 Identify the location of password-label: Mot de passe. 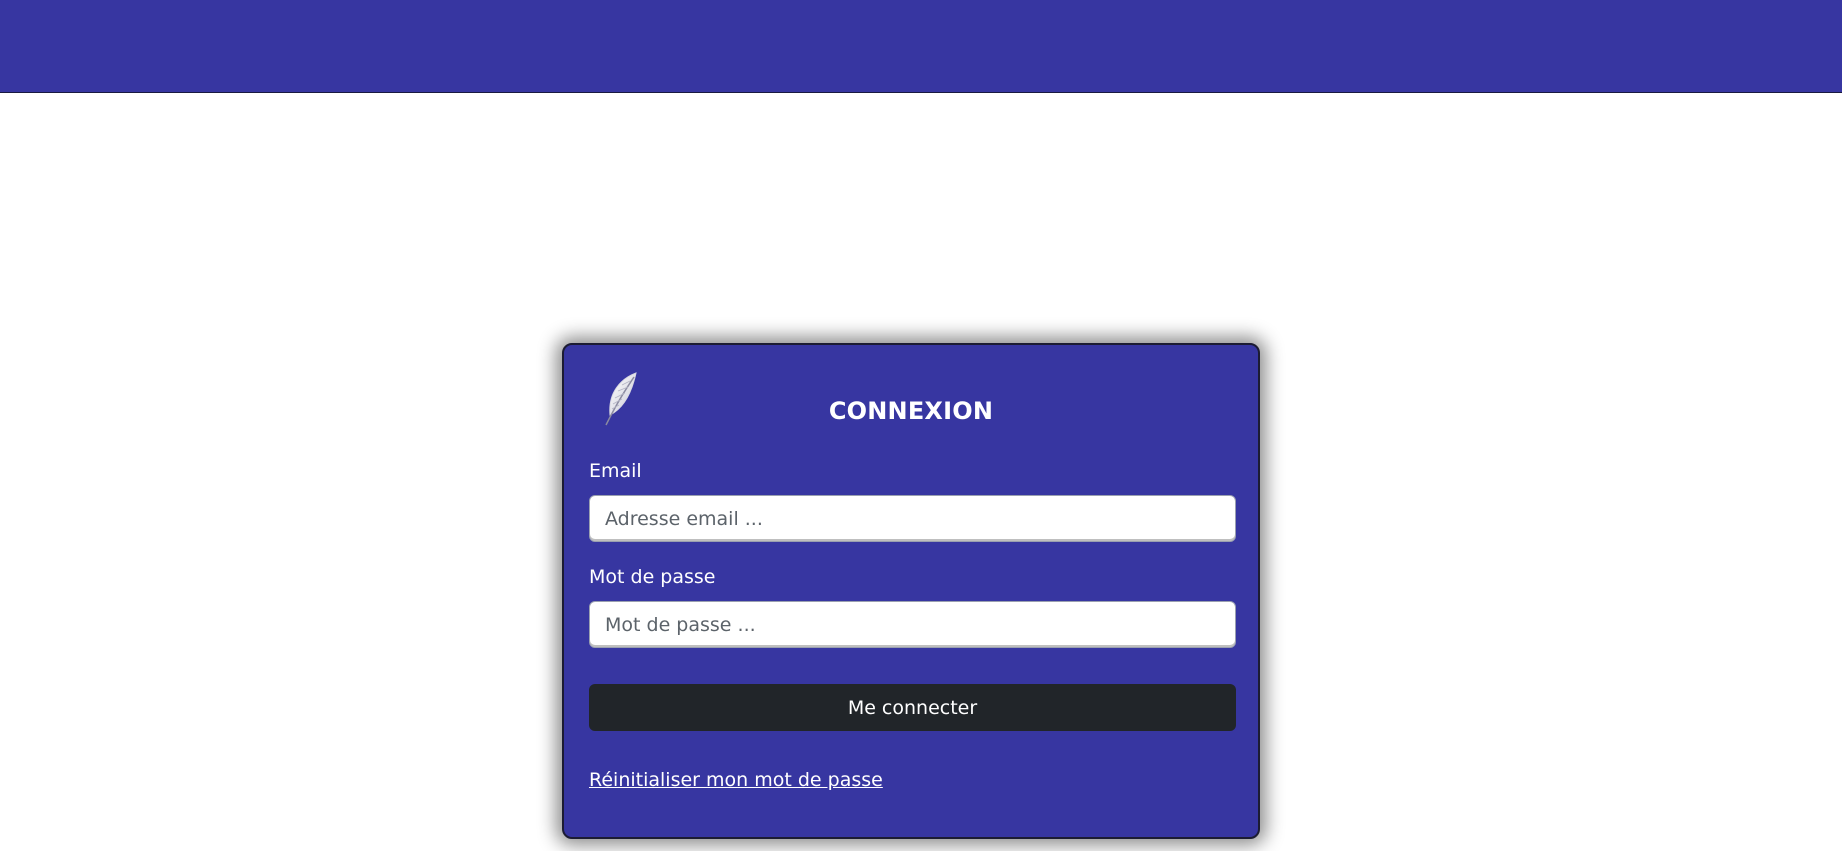
(652, 577).